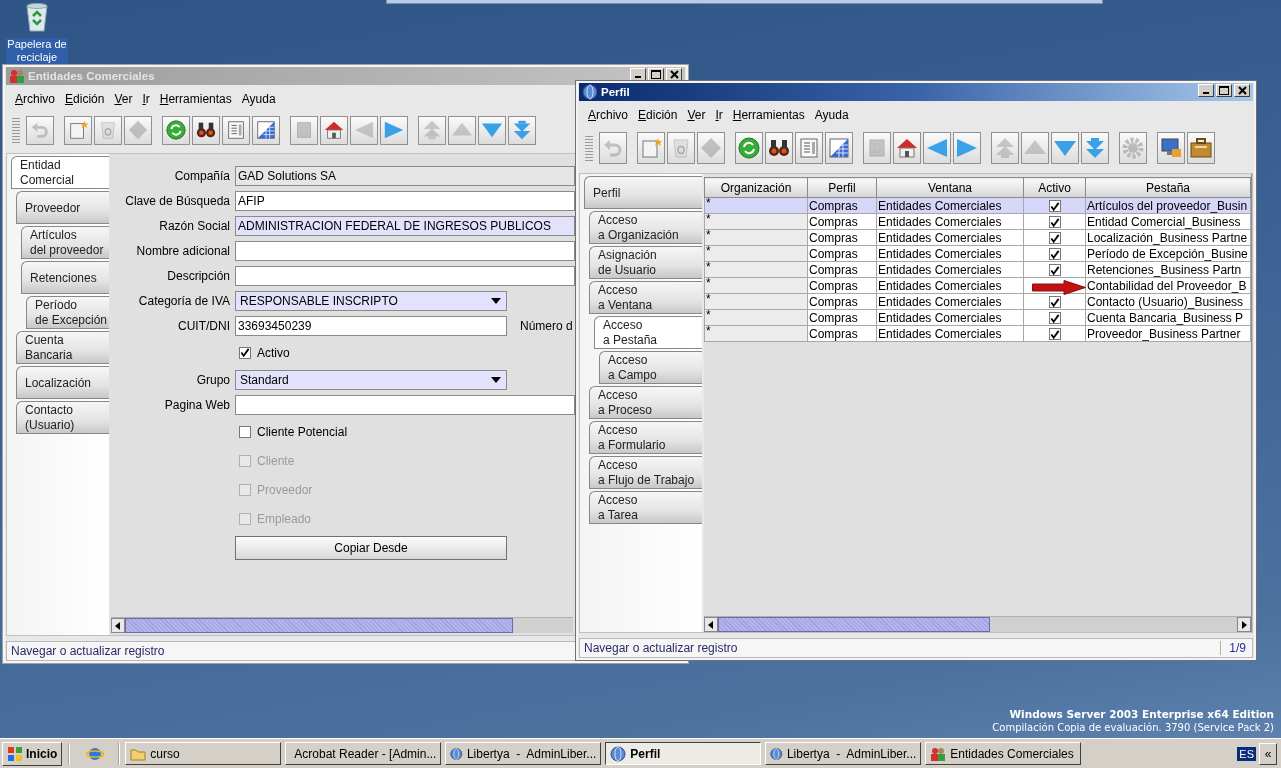  I want to click on left-arrow-icon, so click(118, 625).